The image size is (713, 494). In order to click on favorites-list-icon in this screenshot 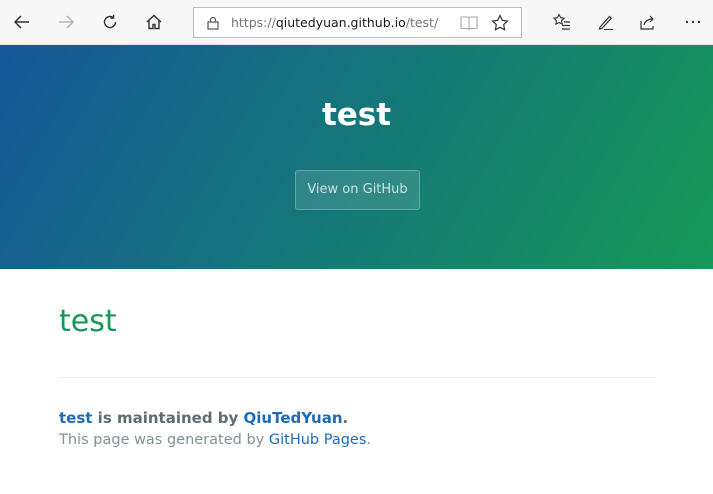, I will do `click(561, 21)`.